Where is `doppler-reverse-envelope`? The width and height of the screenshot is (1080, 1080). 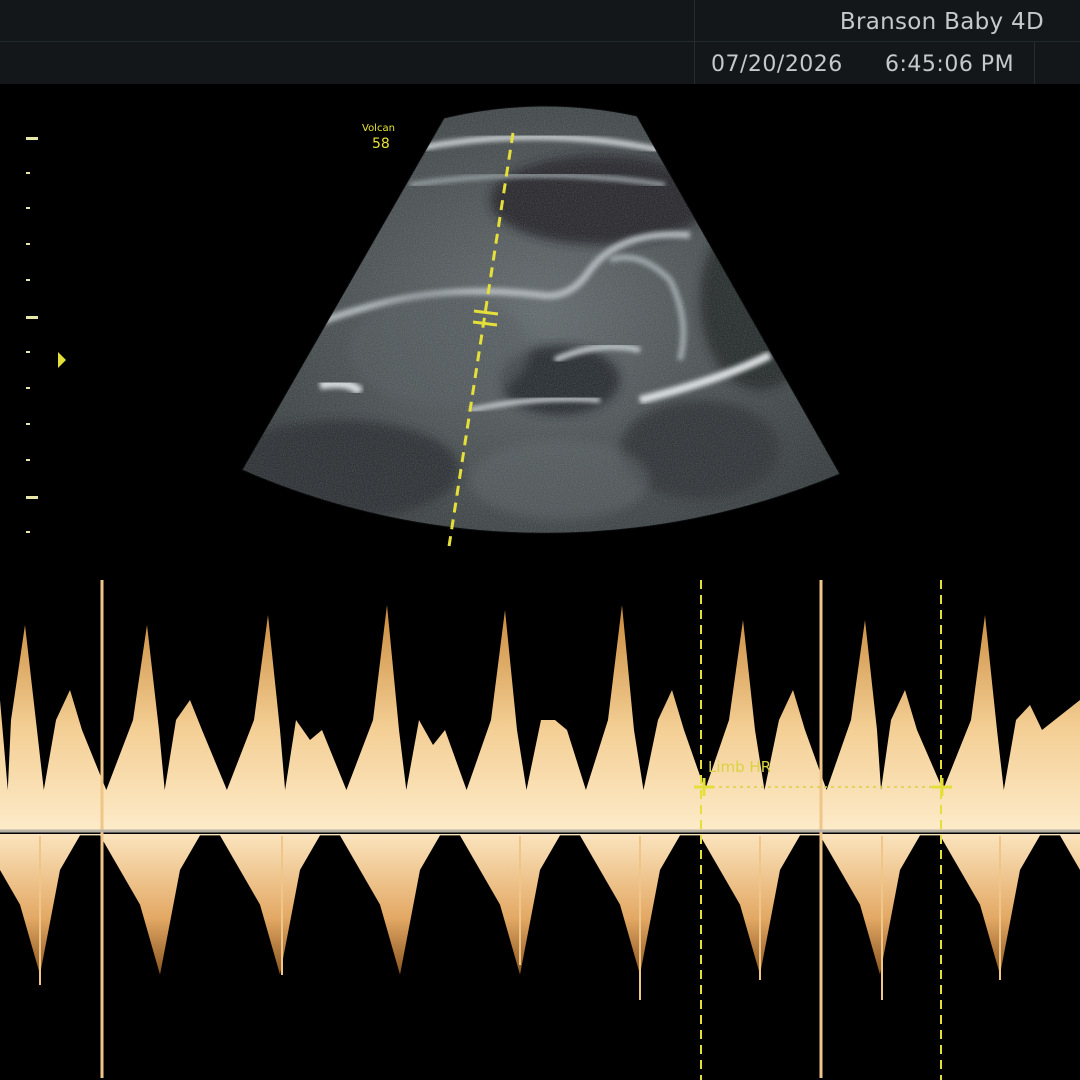 doppler-reverse-envelope is located at coordinates (540, 904).